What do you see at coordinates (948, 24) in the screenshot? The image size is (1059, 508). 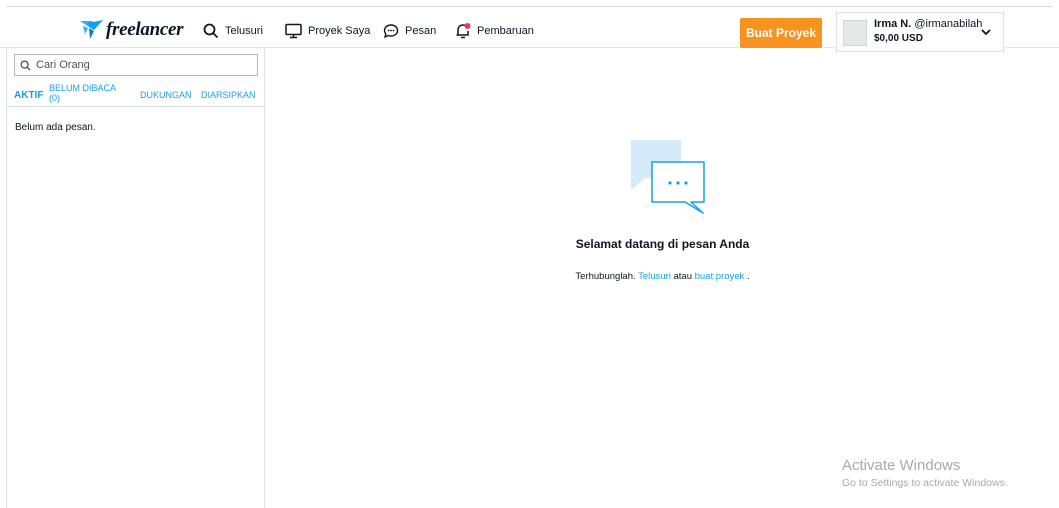 I see `user-handle: @irmanabilah` at bounding box center [948, 24].